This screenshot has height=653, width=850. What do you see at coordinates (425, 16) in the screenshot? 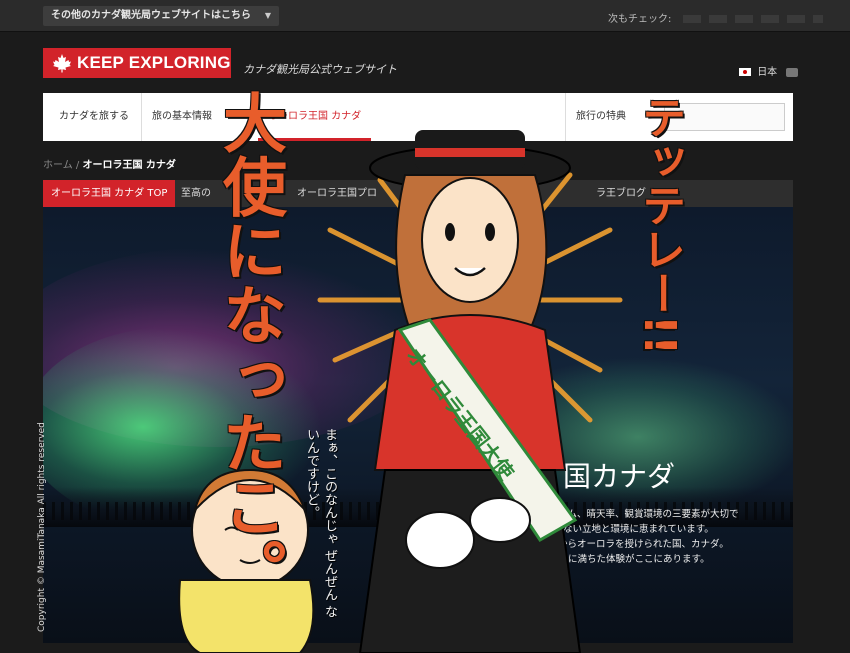
I see `top-utility-bar: その他のカナダ観光局ウェブサイトはこちら ▼ 次もチェック:` at bounding box center [425, 16].